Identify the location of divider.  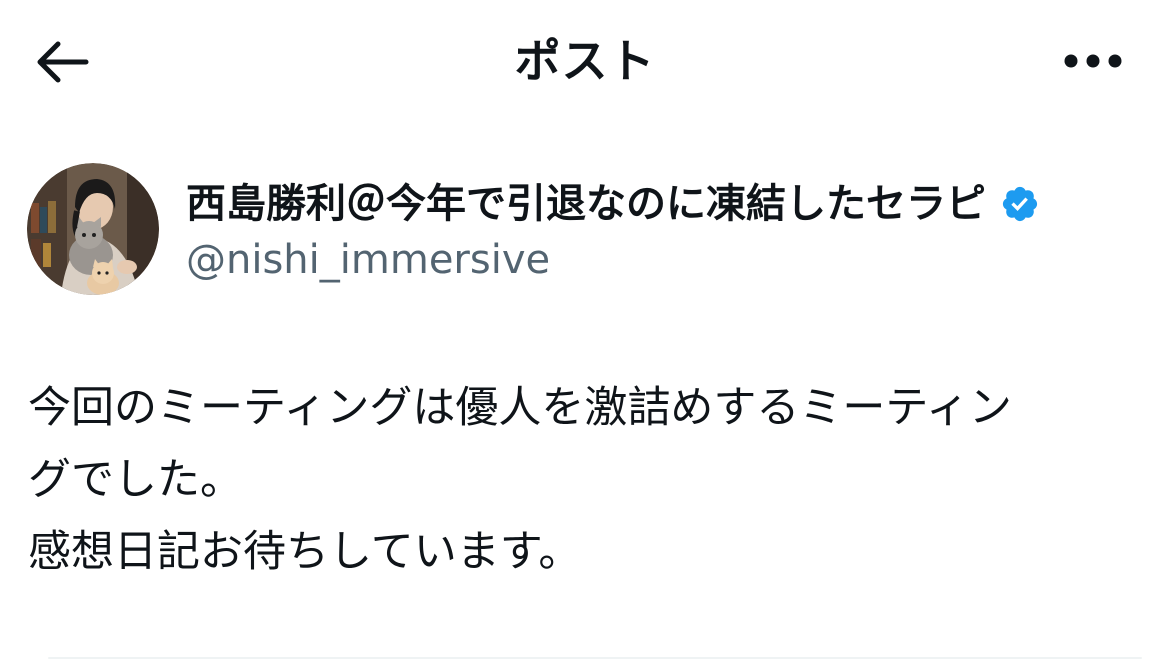
(595, 658).